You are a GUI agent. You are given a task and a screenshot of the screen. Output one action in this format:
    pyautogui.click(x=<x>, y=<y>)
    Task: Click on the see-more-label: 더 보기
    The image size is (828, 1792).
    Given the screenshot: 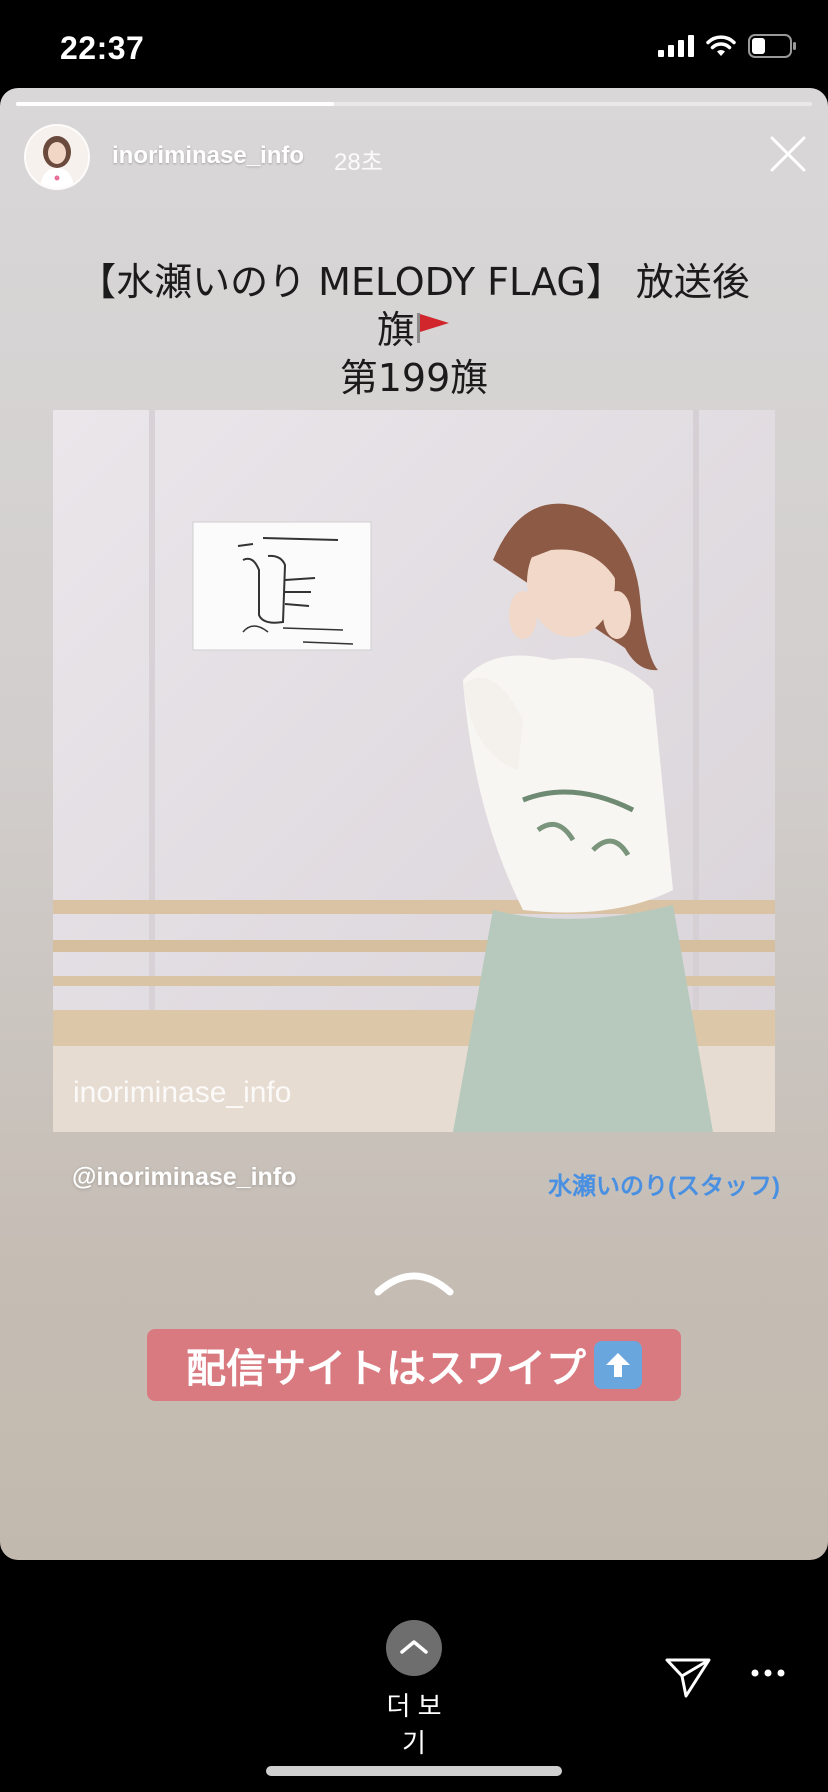 What is the action you would take?
    pyautogui.click(x=414, y=1723)
    